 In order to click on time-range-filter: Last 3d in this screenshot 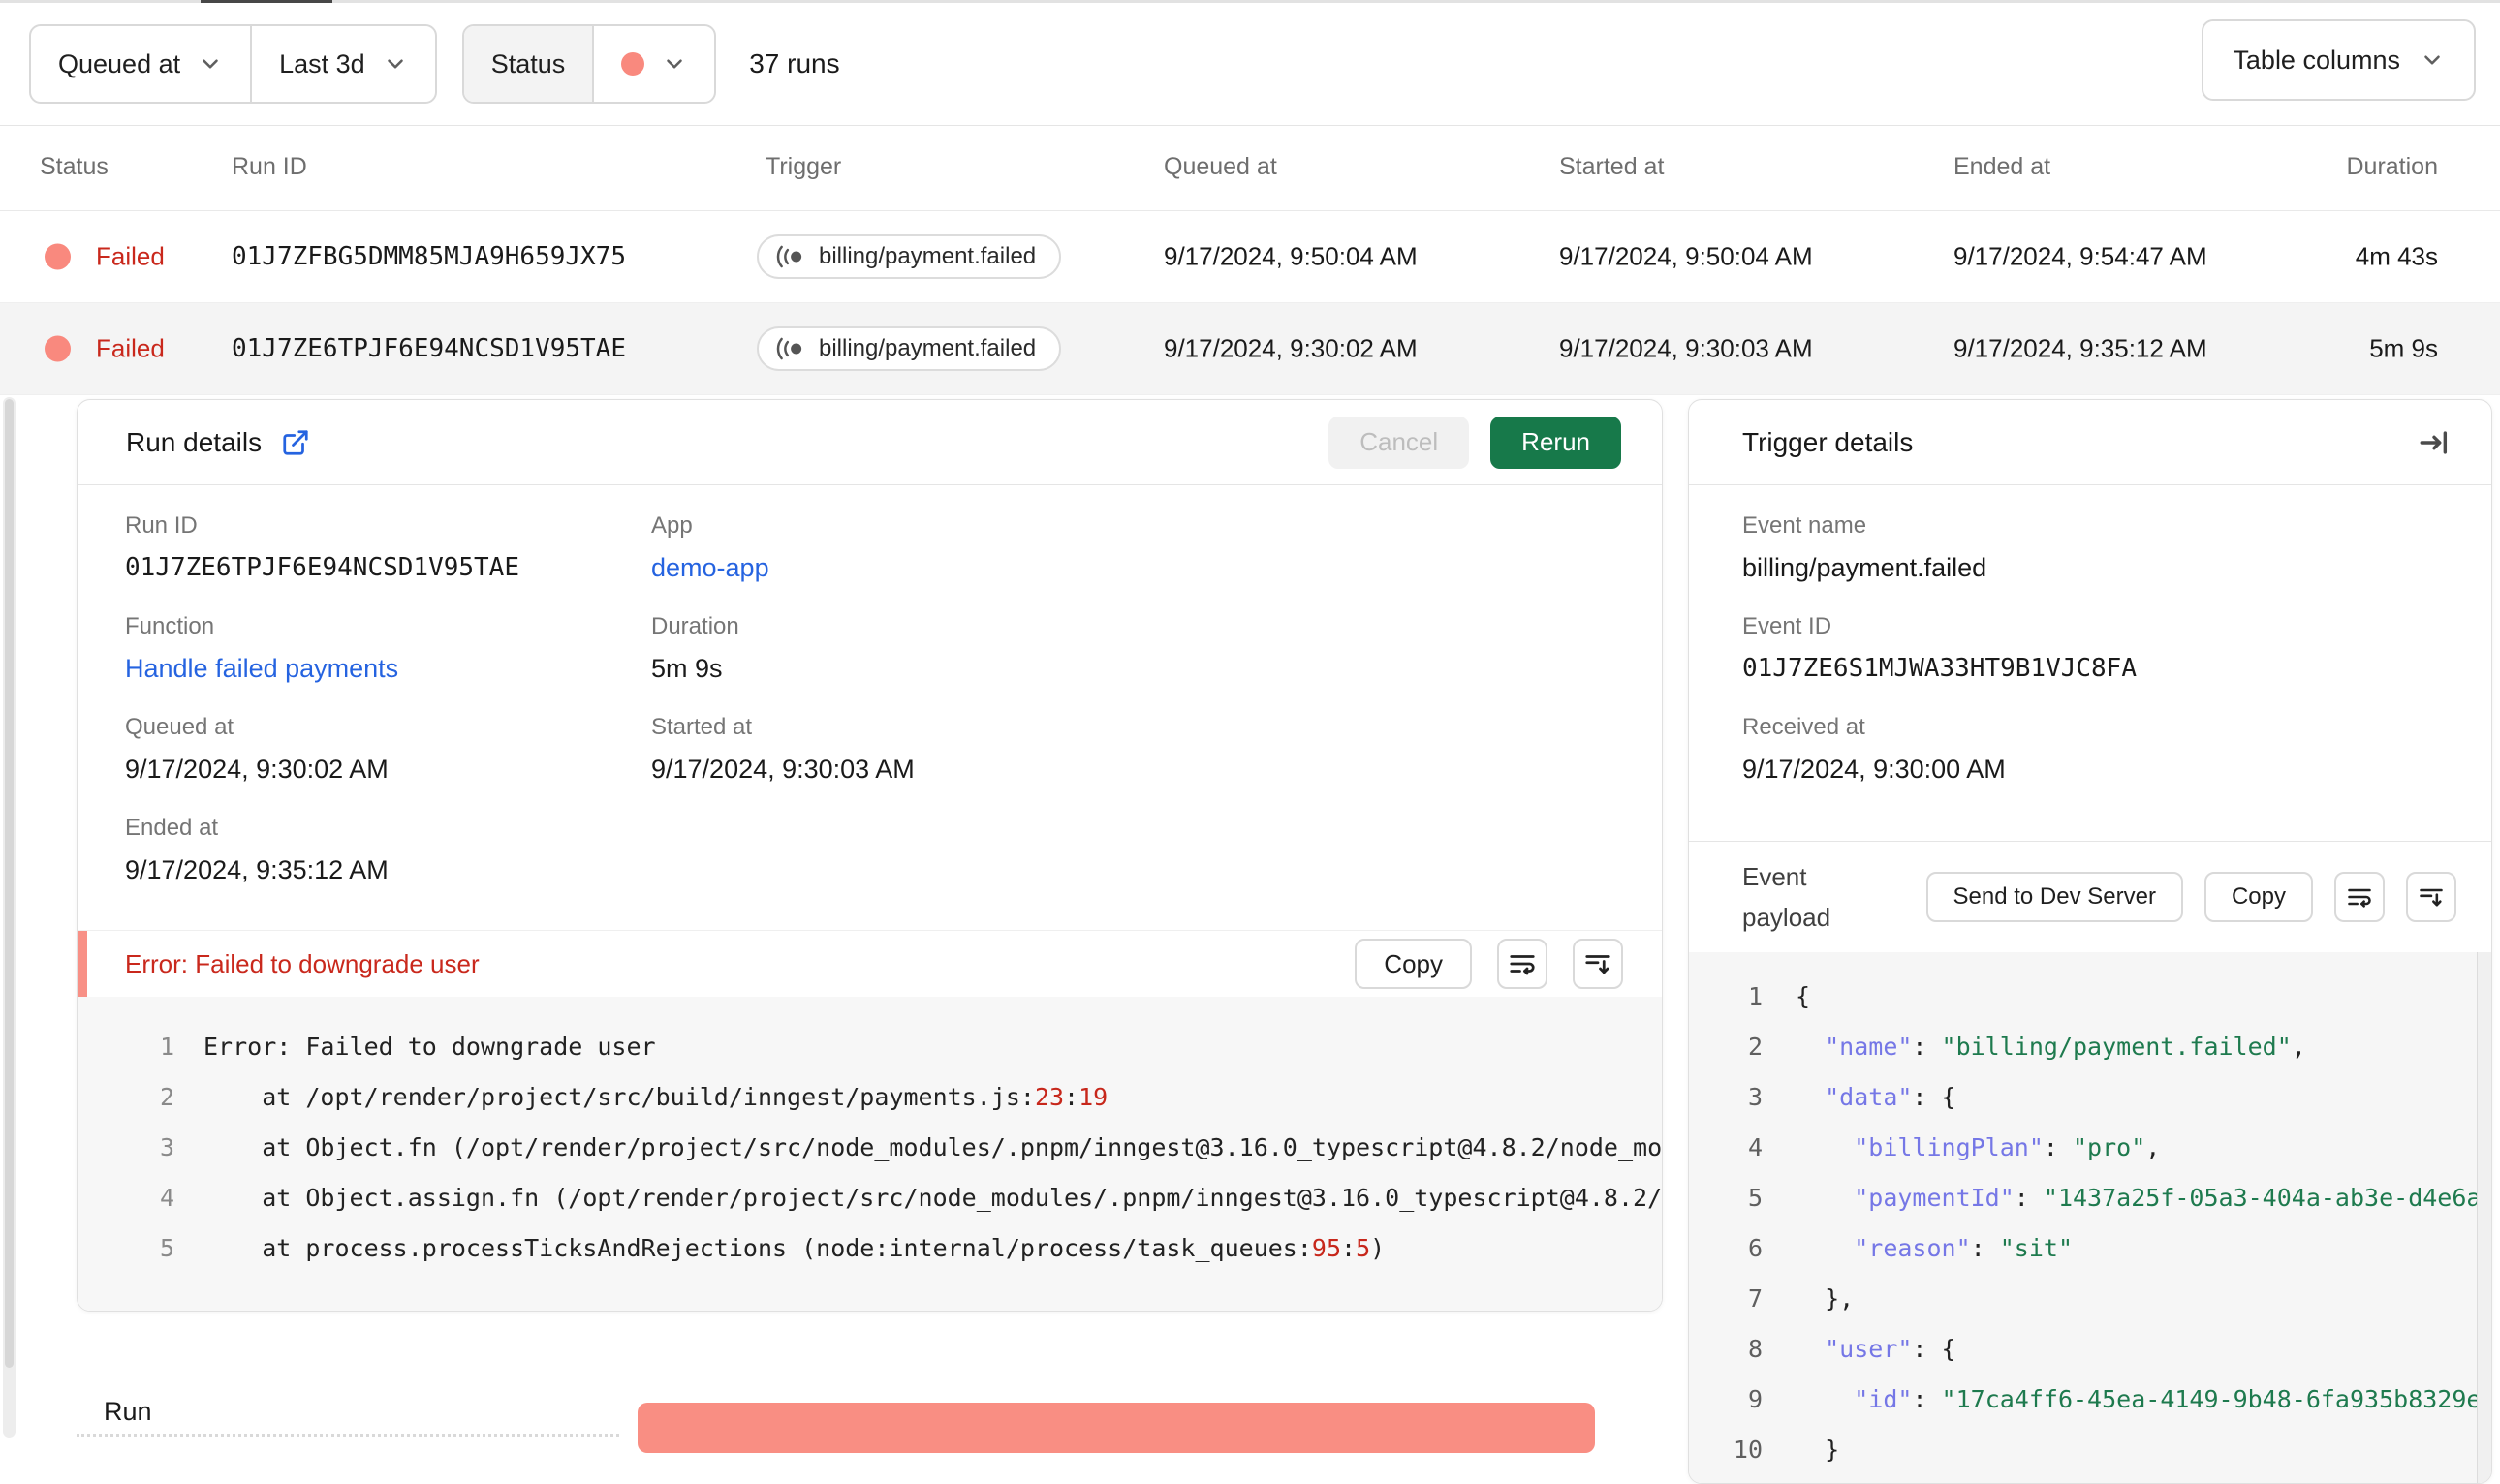, I will do `click(342, 64)`.